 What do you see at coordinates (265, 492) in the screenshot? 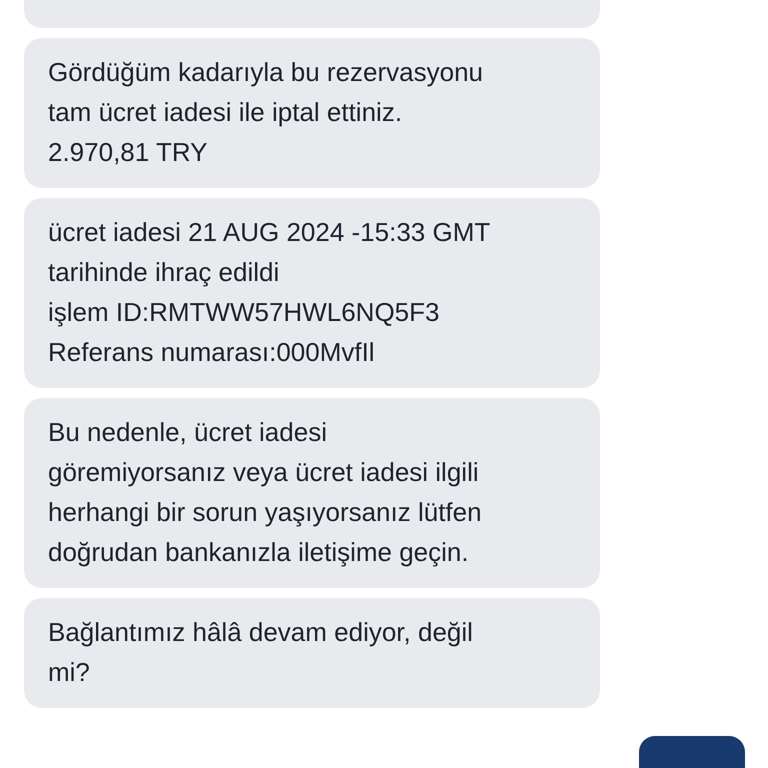
I see `message-text: Bu nedenle, ücret iadesi göremiyorsanız veya ücret iadesi ilgili herhangi bir sorun yaşıyorsanız lütfen doğrudan bankanızla iletişime geçin.` at bounding box center [265, 492].